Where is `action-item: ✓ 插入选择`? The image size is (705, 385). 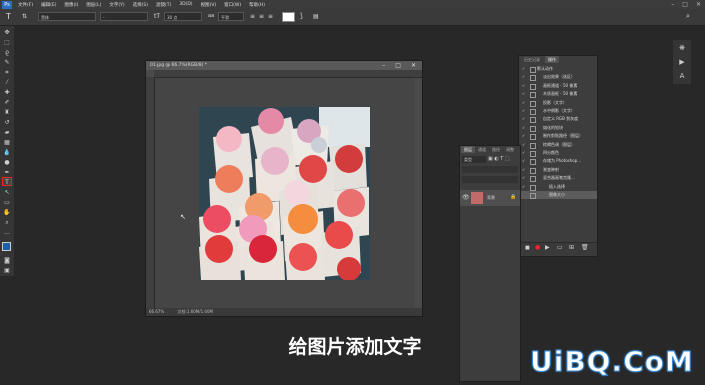 action-item: ✓ 插入选择 is located at coordinates (558, 187).